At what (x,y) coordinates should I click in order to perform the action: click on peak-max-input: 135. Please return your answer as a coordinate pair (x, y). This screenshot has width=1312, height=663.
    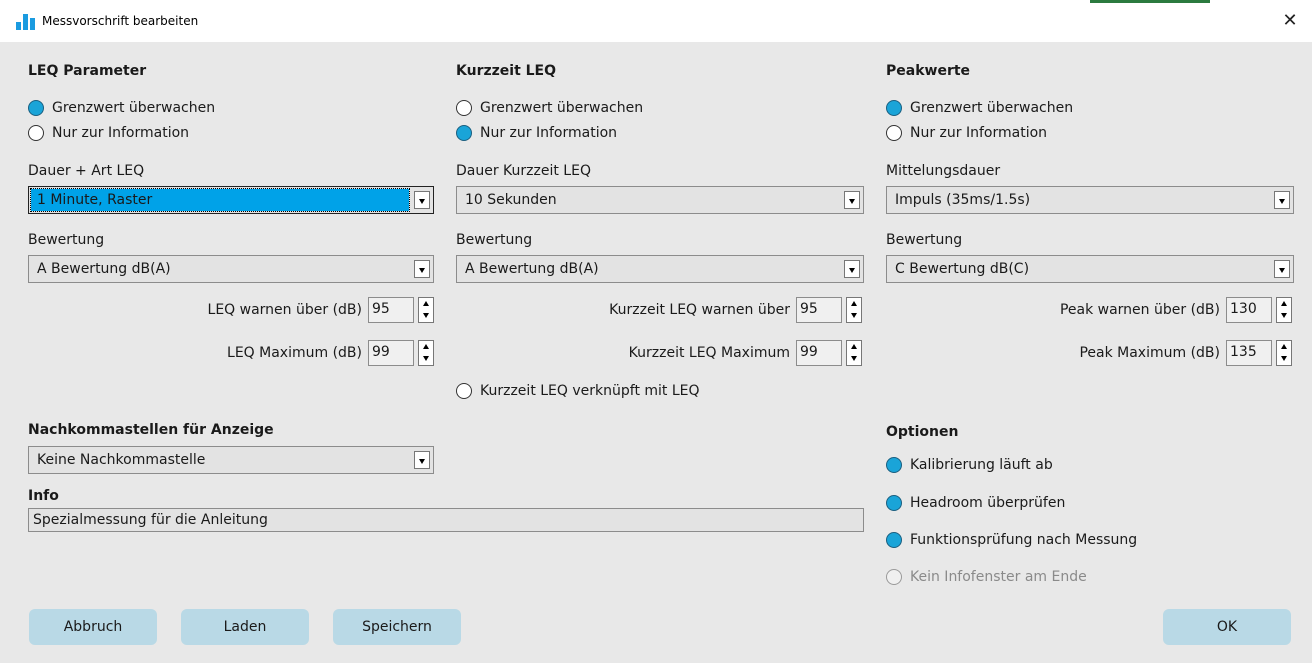
    Looking at the image, I should click on (1249, 353).